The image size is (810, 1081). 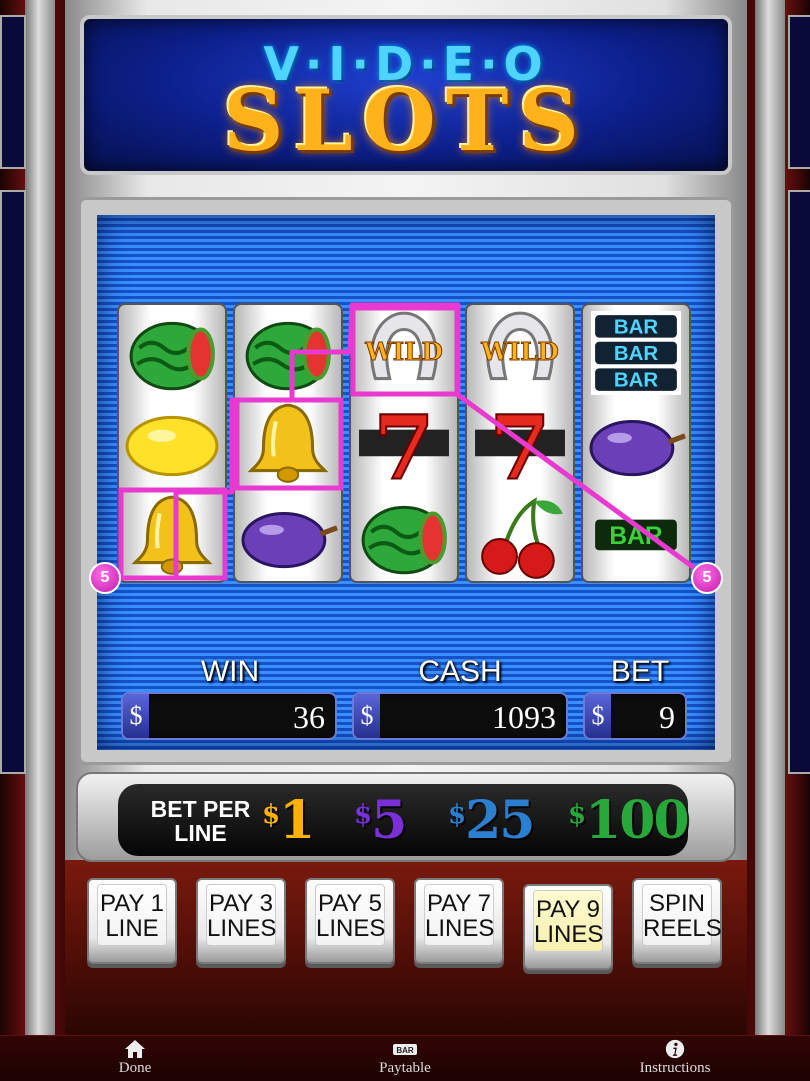 I want to click on tab-instructions: Instructions, so click(x=675, y=1058).